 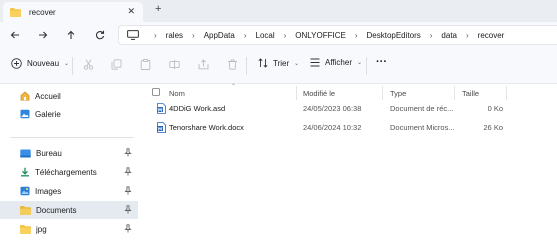 What do you see at coordinates (320, 35) in the screenshot?
I see `breadcrumb-item: ONLYOFFICE` at bounding box center [320, 35].